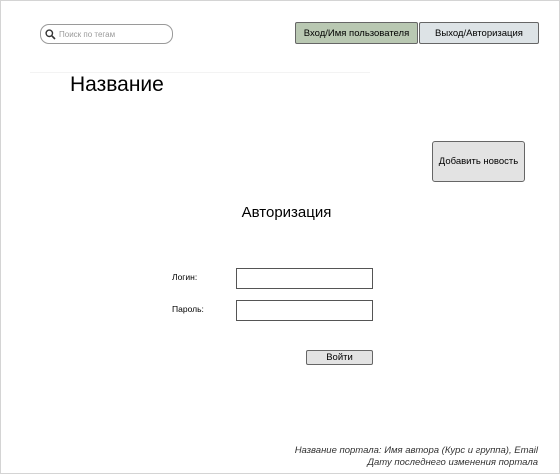 The width and height of the screenshot is (560, 474). I want to click on search-icon, so click(50, 34).